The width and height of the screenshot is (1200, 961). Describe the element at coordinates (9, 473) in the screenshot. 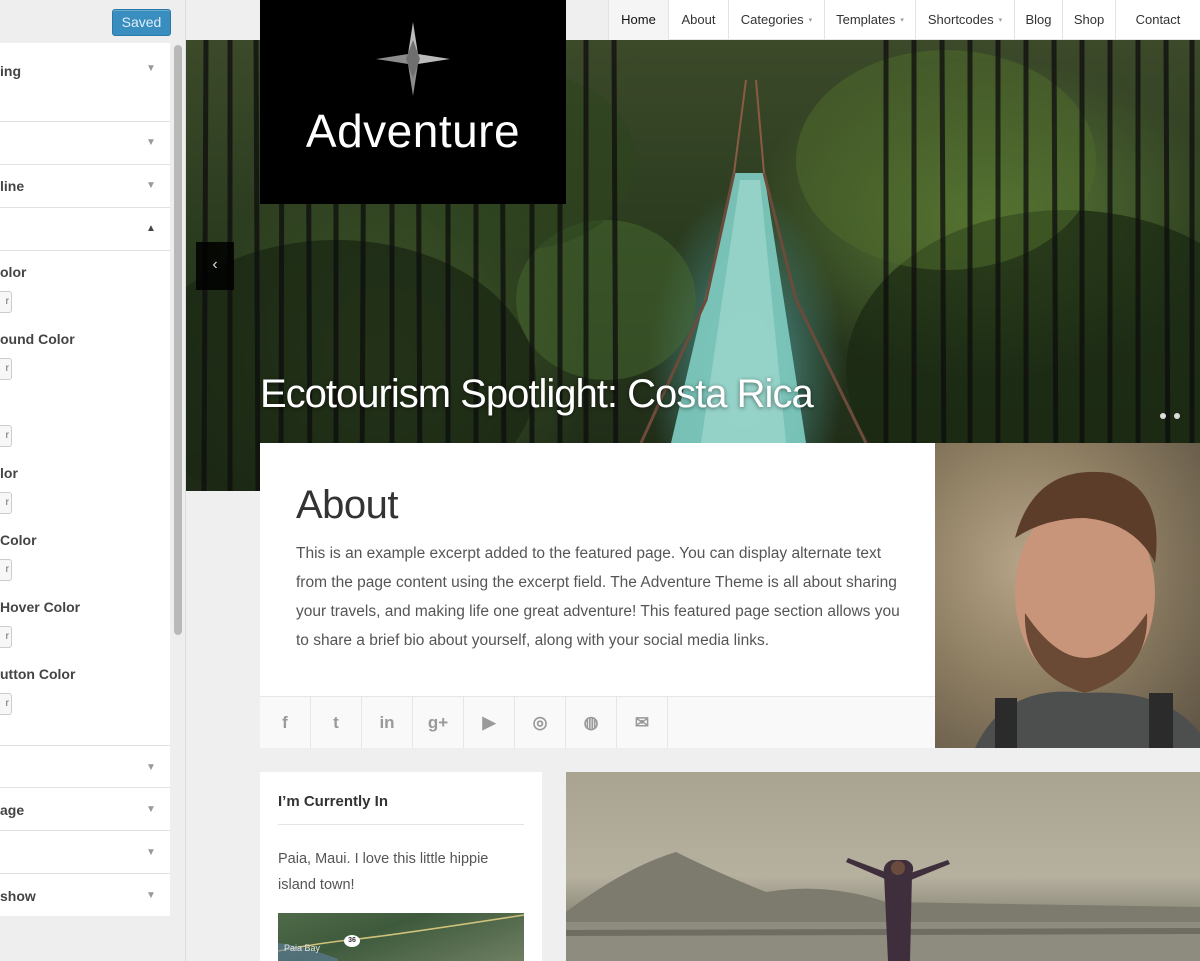

I see `control-label: lor` at that location.